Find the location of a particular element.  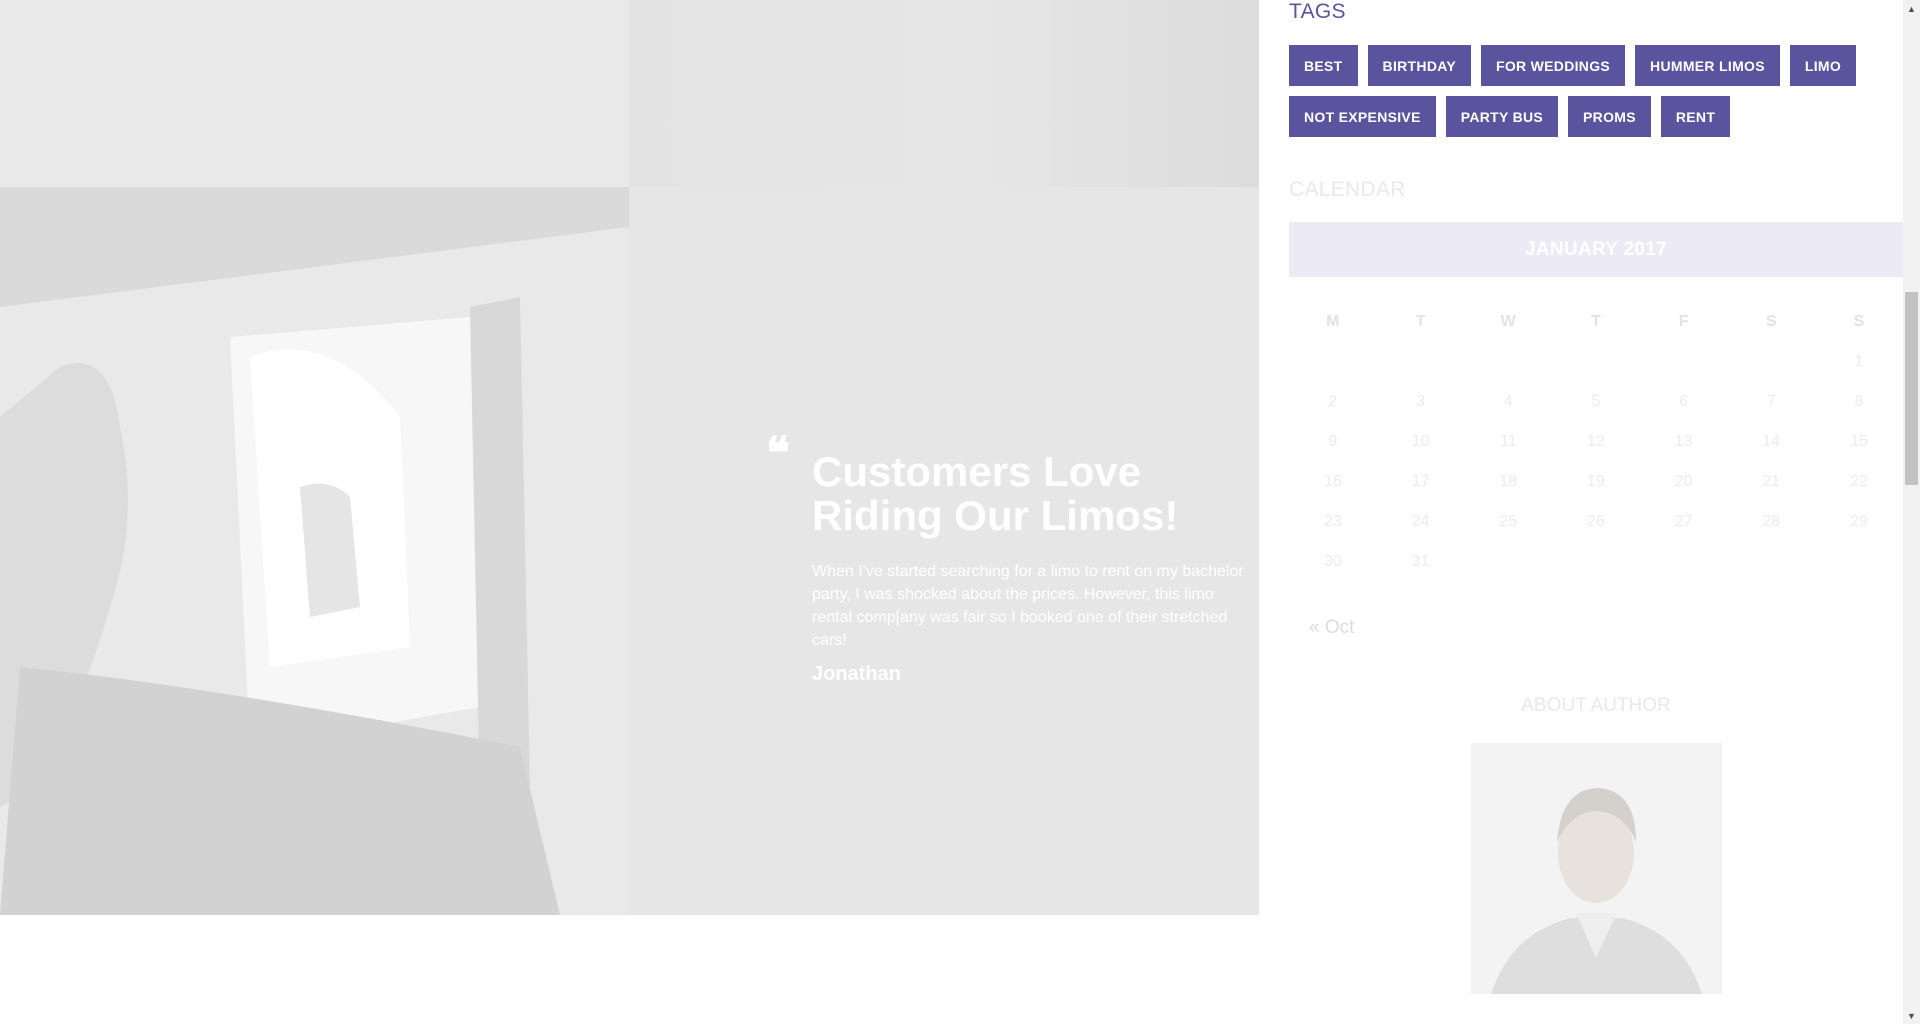

tag-row: NOT EXPENSIVE PARTY BUS PROMS RENT is located at coordinates (1589, 116).